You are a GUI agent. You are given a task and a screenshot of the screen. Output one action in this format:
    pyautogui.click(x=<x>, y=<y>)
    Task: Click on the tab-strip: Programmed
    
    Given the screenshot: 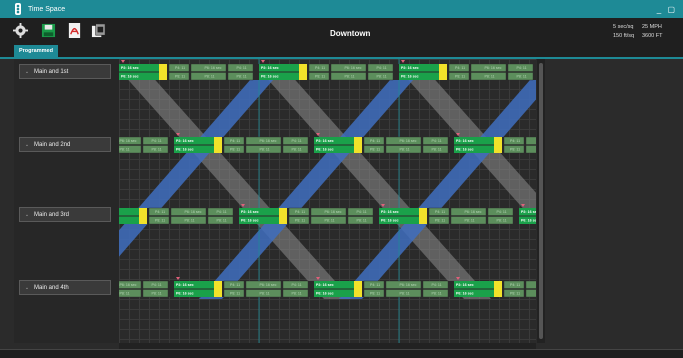 What is the action you would take?
    pyautogui.click(x=341, y=52)
    